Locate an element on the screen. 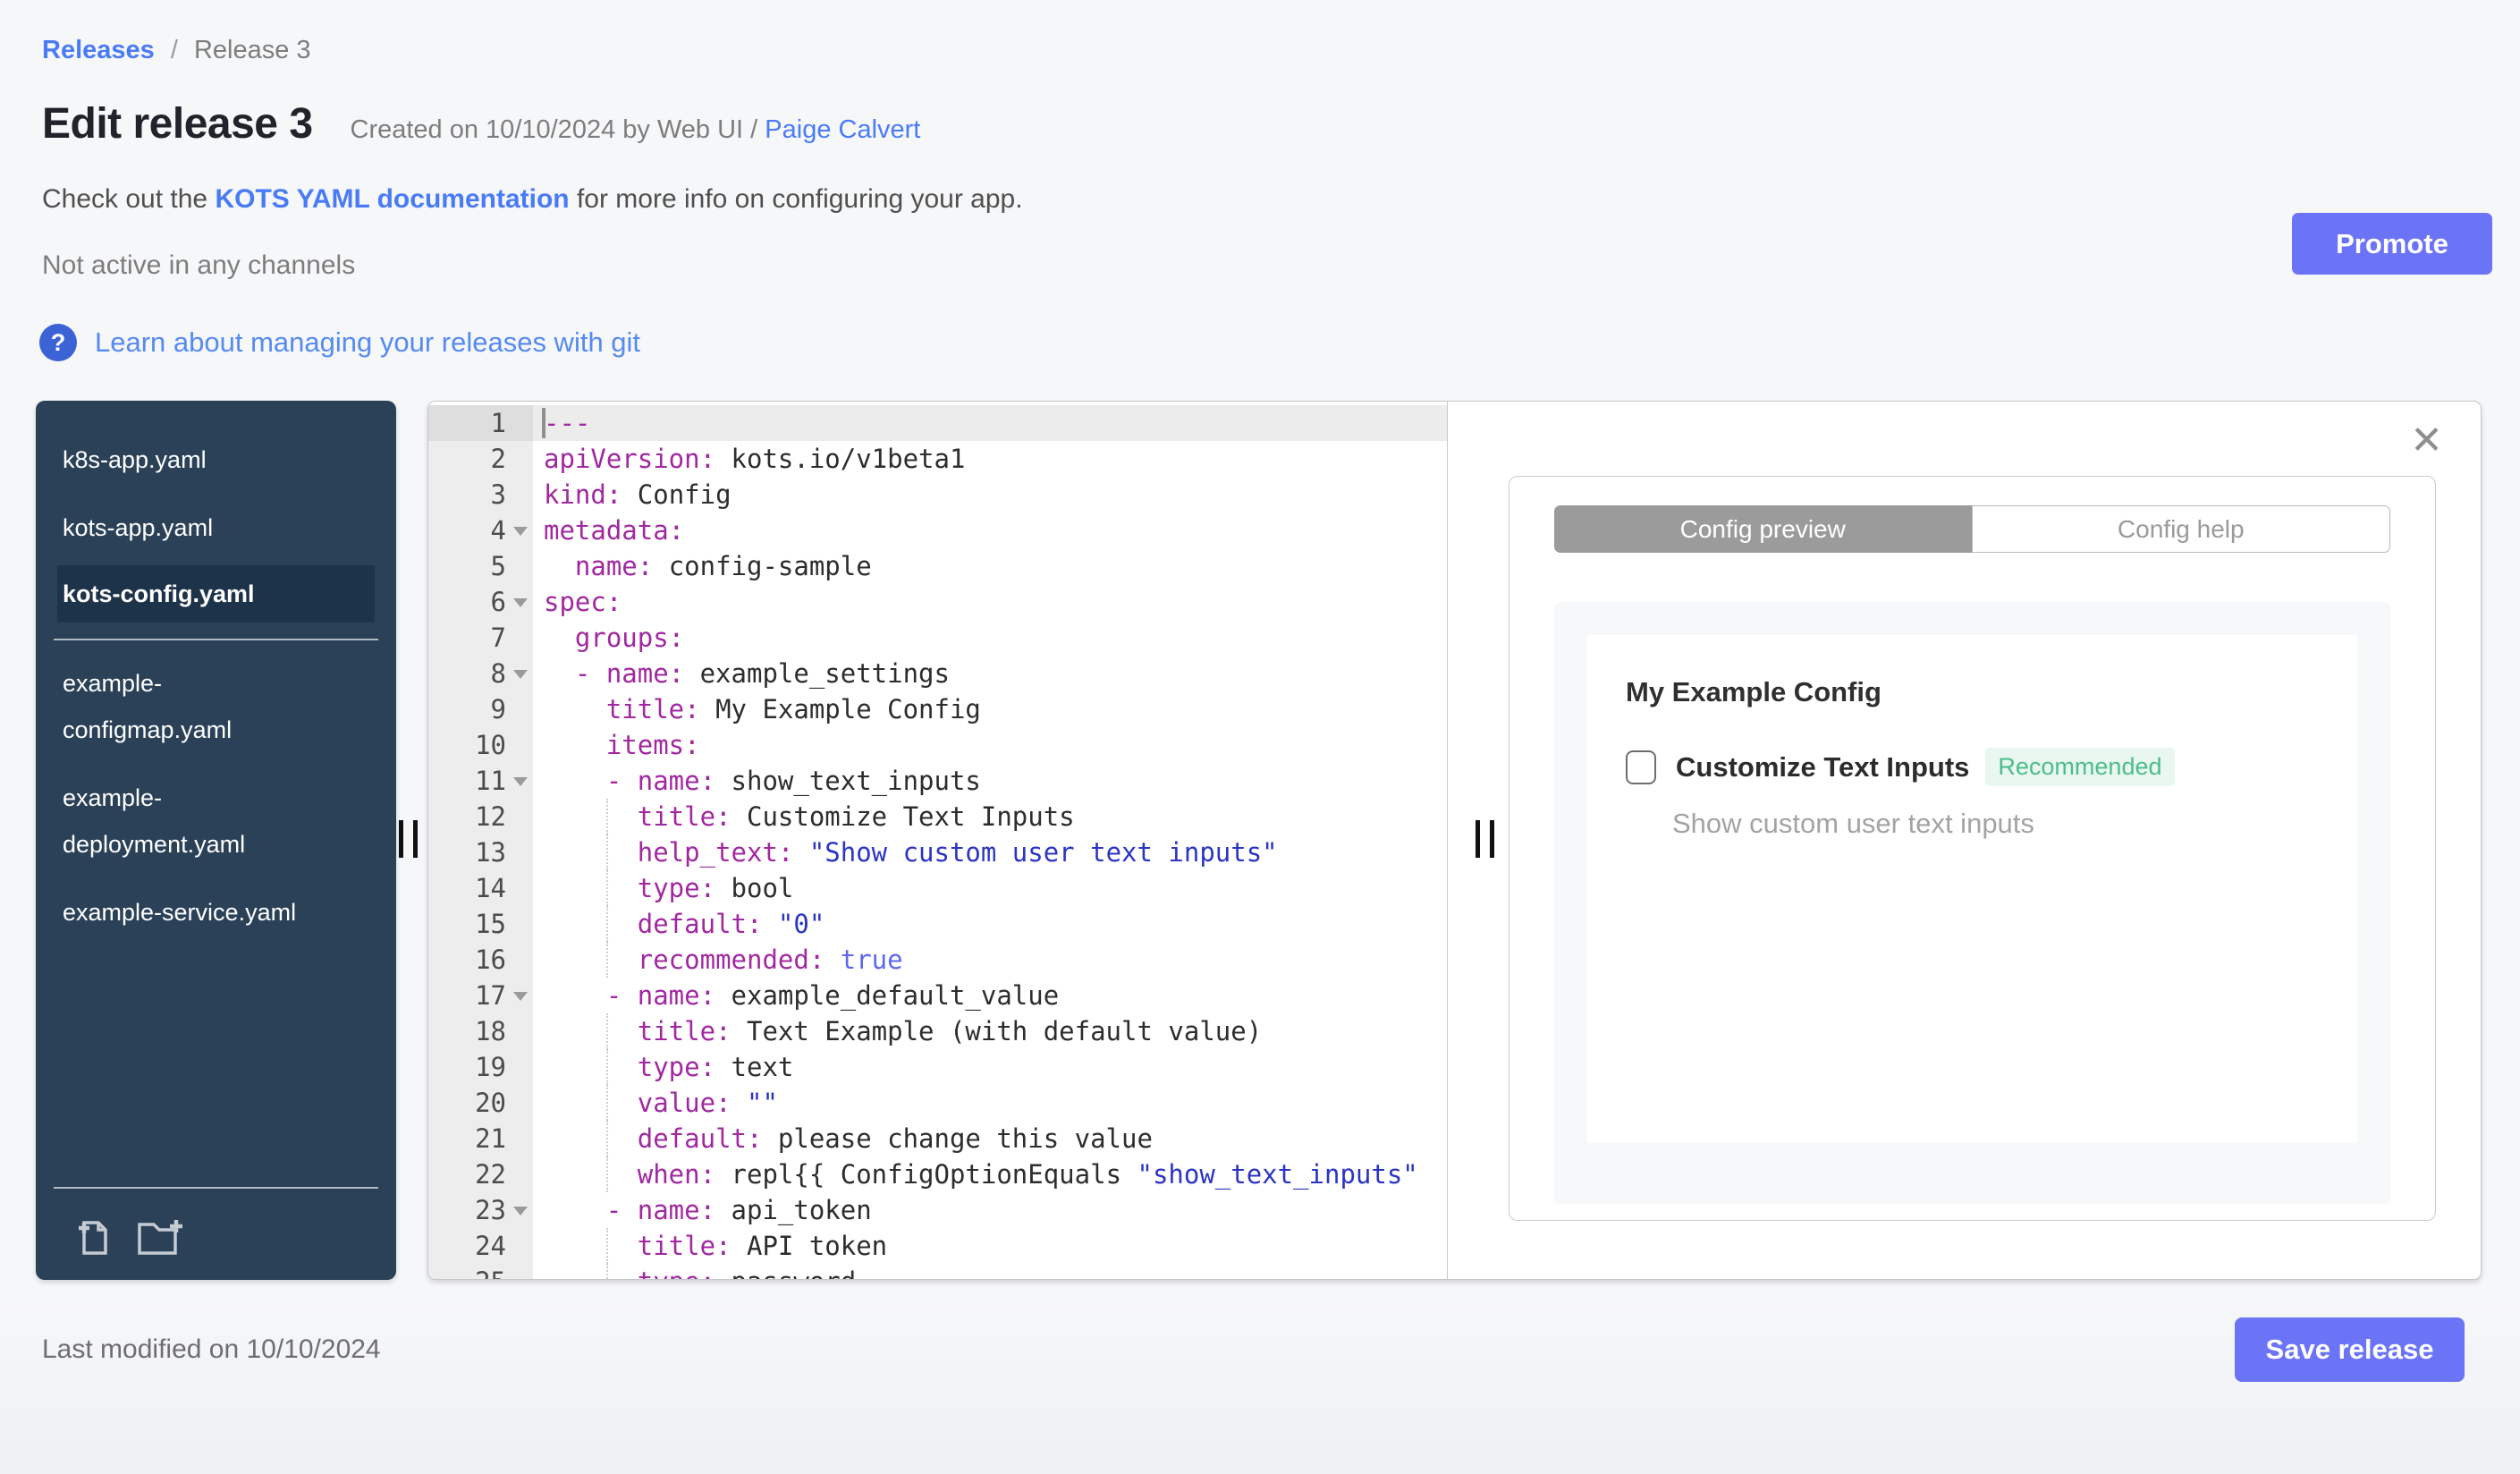 This screenshot has height=1474, width=2520. file-tree-item: kots-config.yaml is located at coordinates (216, 594).